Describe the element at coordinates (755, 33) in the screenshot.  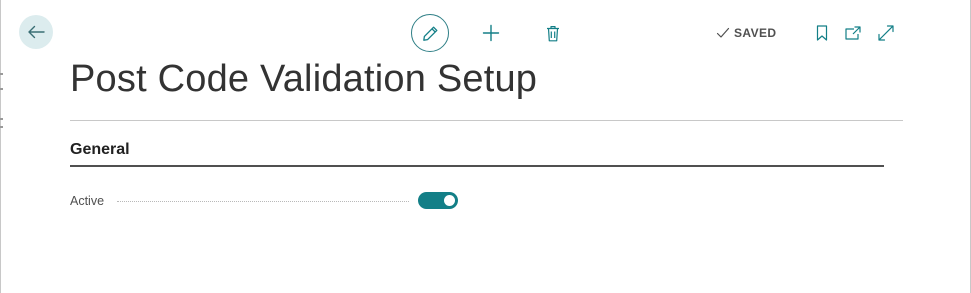
I see `saved-label: SAVED` at that location.